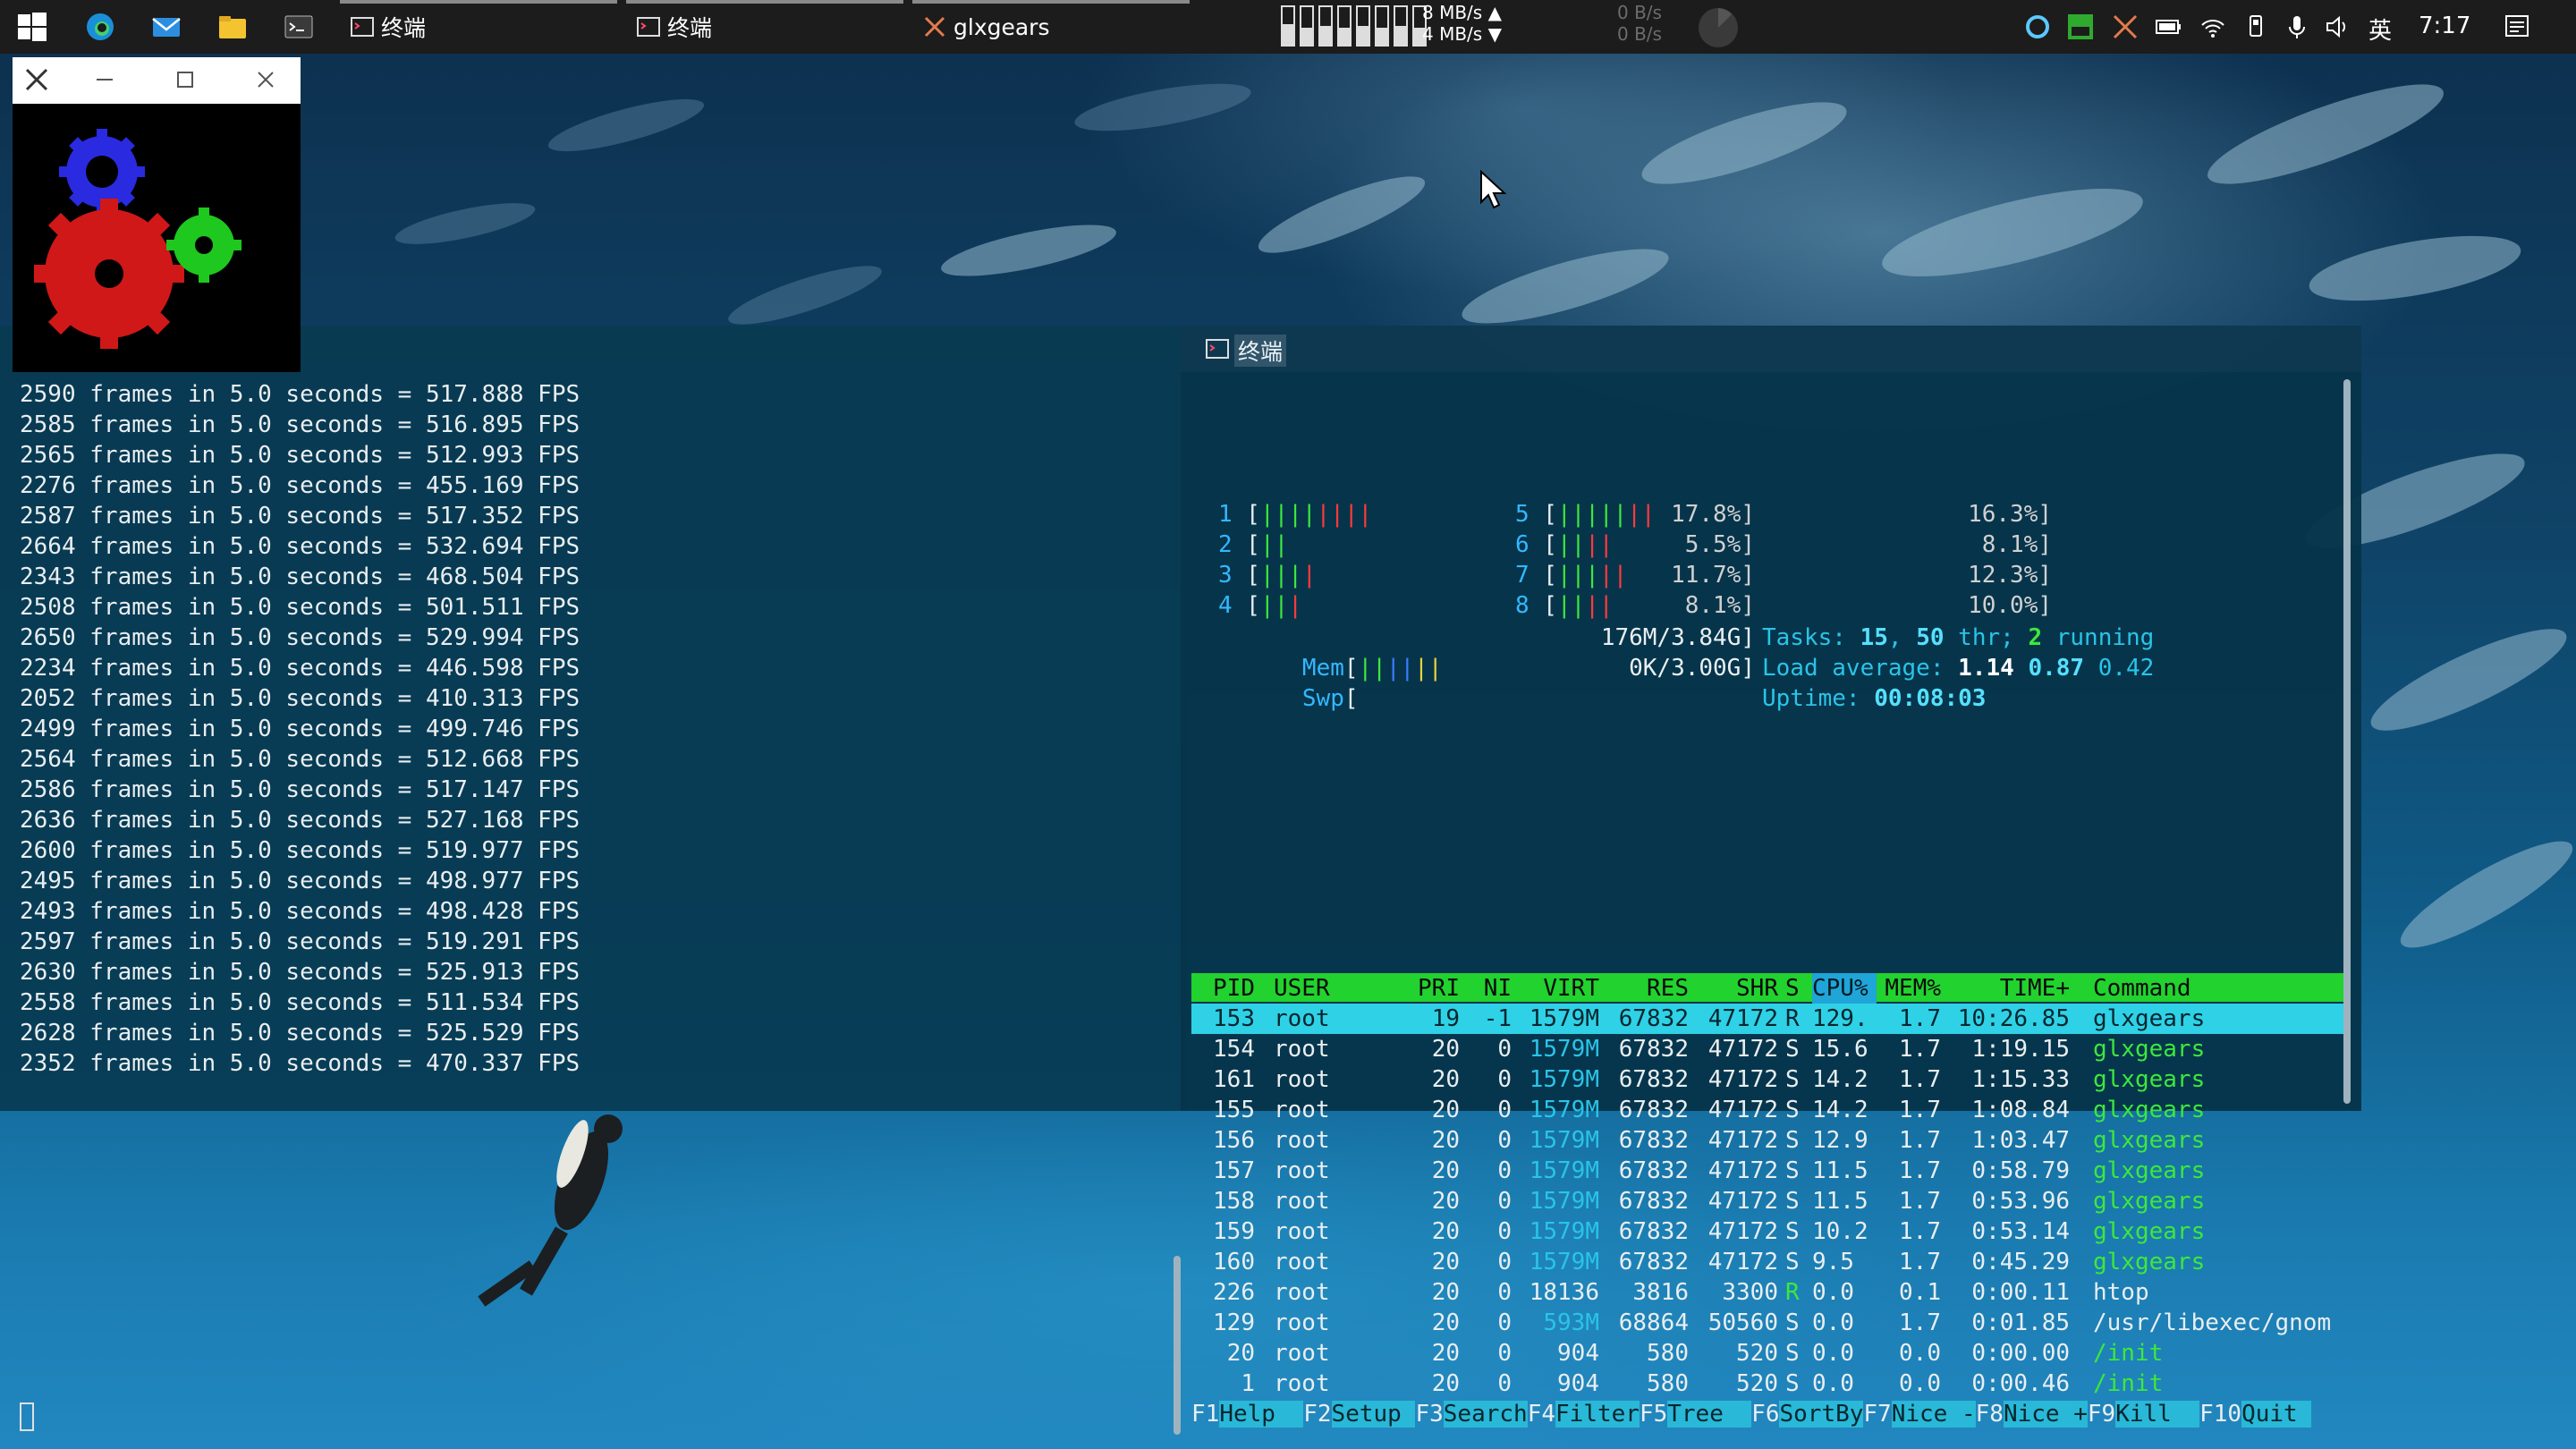 The image size is (2576, 1449). What do you see at coordinates (1990, 1414) in the screenshot?
I see `function-key: F8` at bounding box center [1990, 1414].